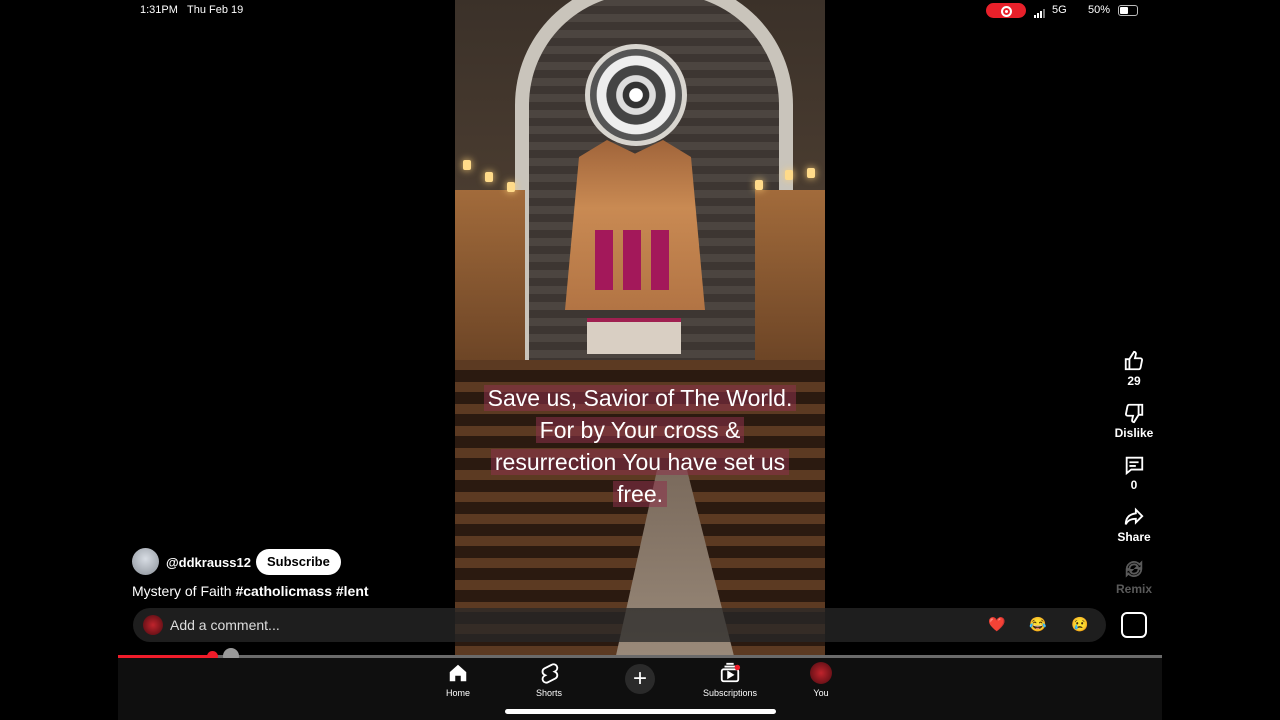 This screenshot has height=720, width=1280. Describe the element at coordinates (634, 336) in the screenshot. I see `altar-table` at that location.